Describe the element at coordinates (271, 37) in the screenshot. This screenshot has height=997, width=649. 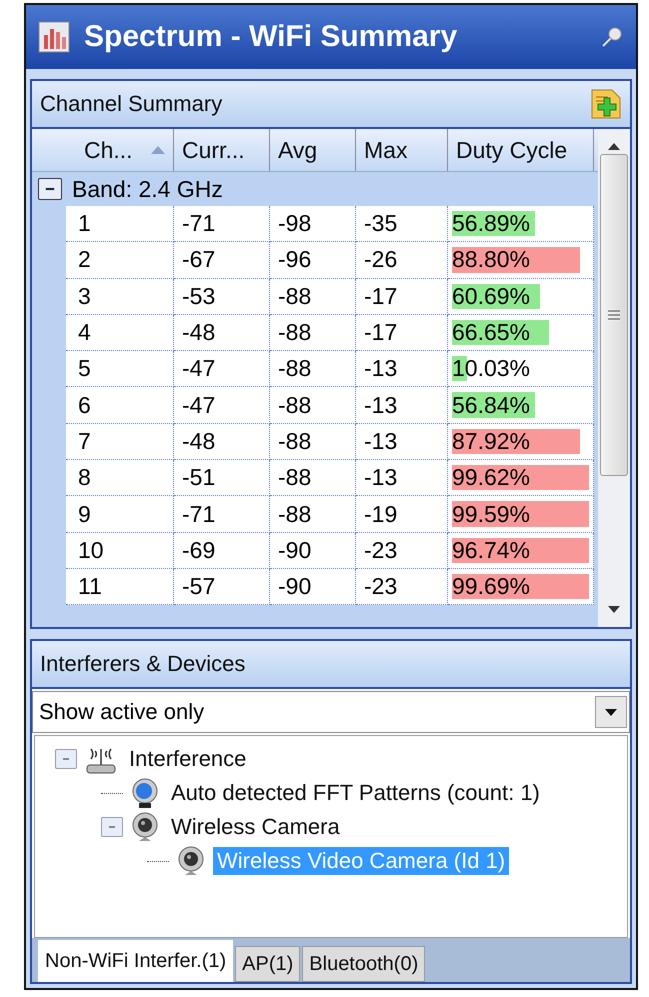
I see `window-title: Spectrum - WiFi Summary` at that location.